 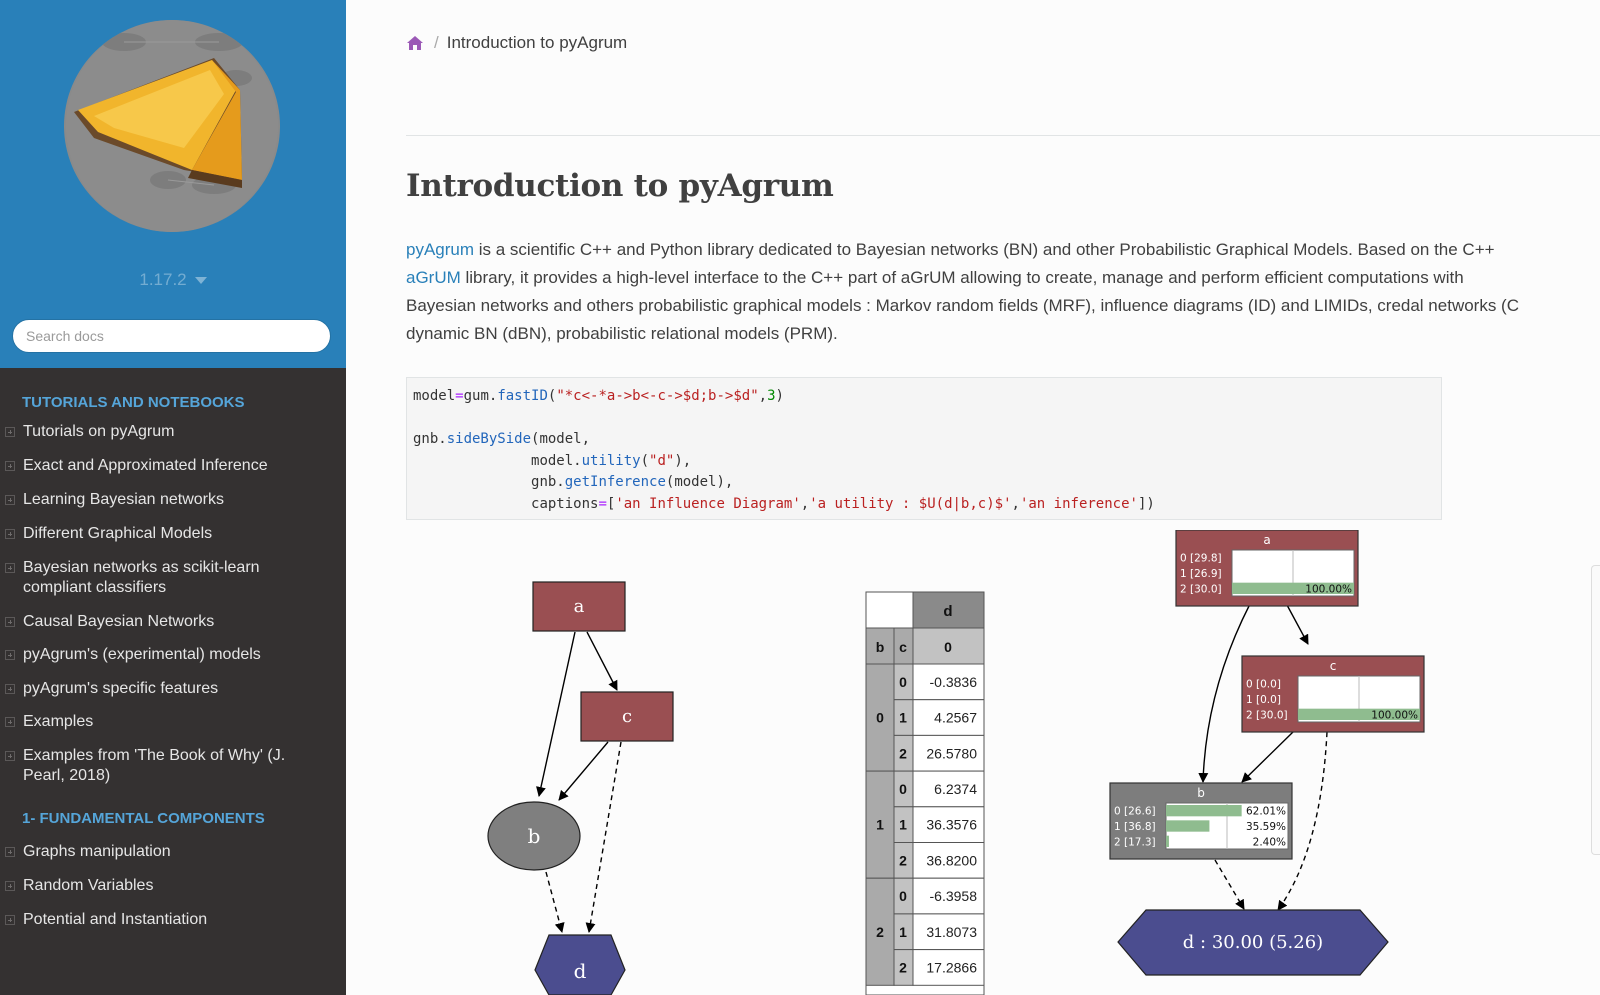 What do you see at coordinates (1135, 842) in the screenshot?
I see `probability-label: 2 [17.3]` at bounding box center [1135, 842].